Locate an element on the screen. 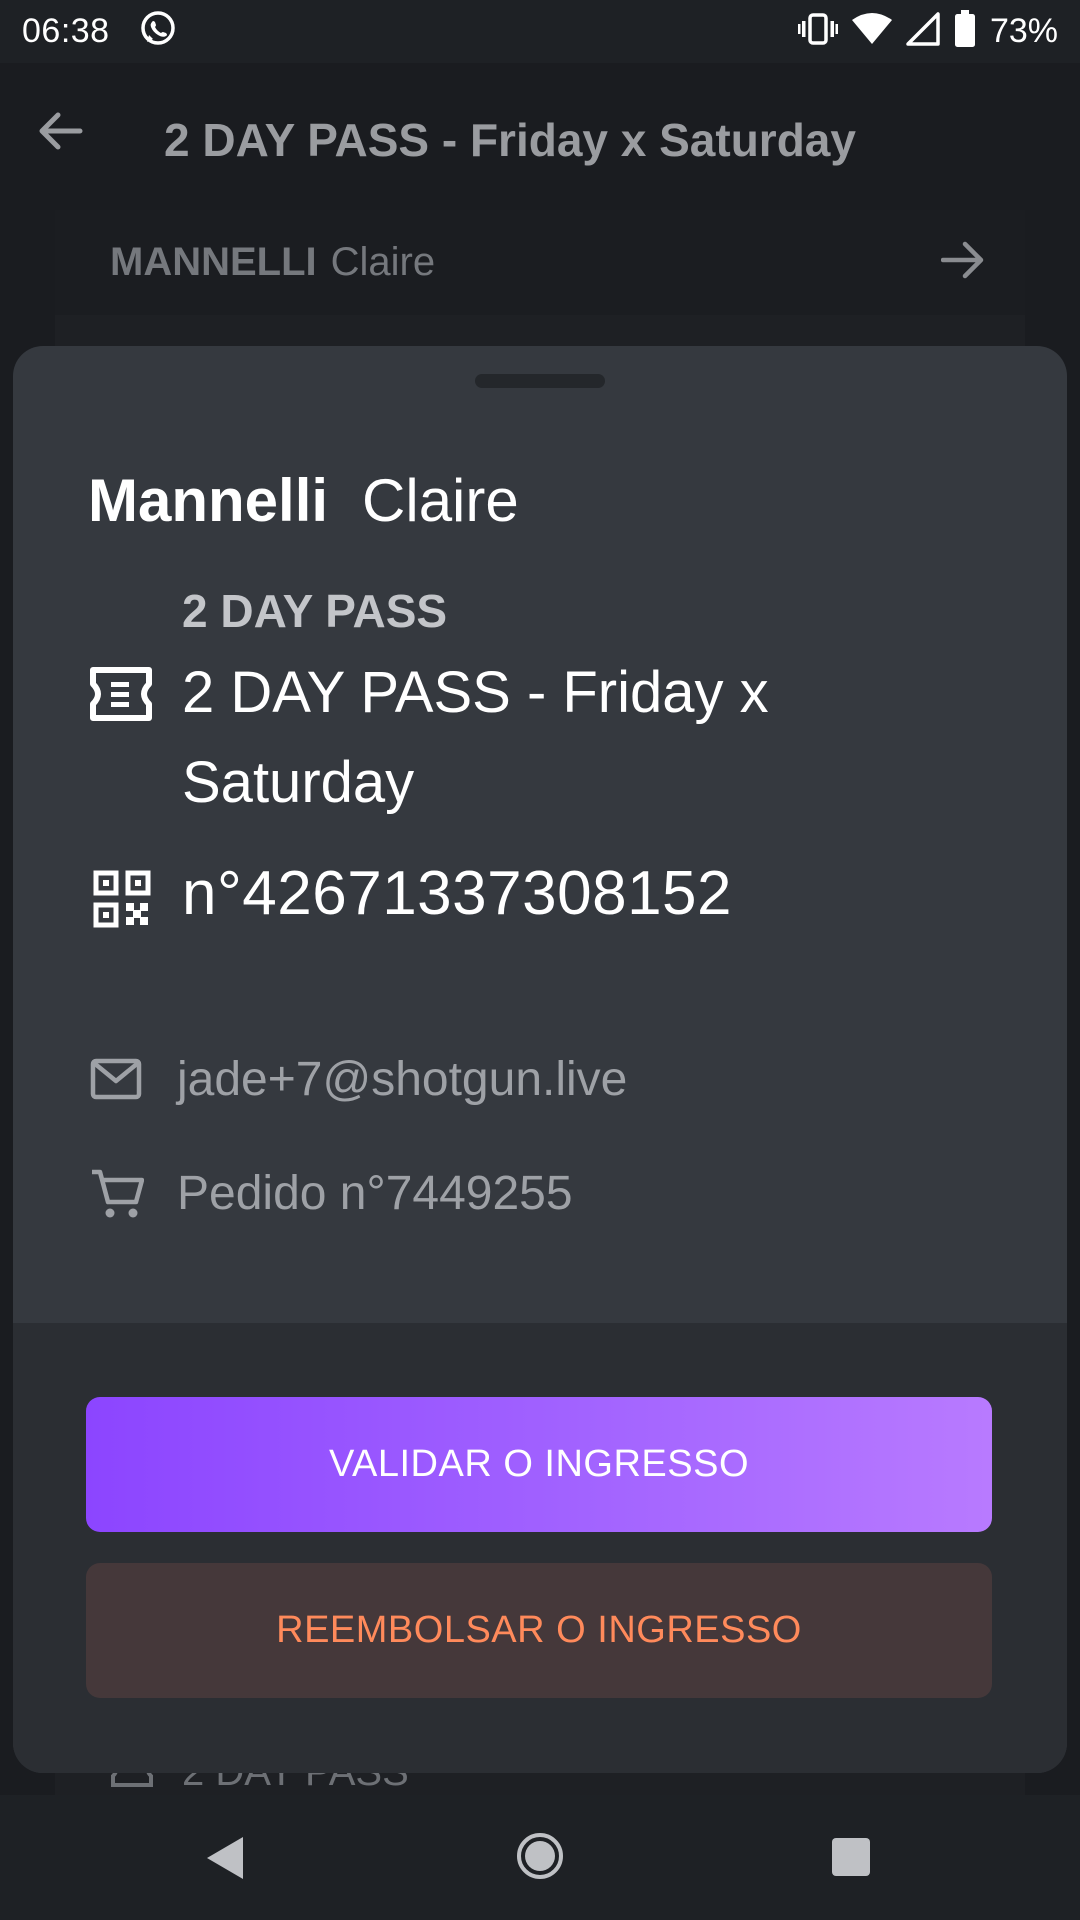  app-bar: 2 DAY PASS - Friday x Saturday is located at coordinates (540, 138).